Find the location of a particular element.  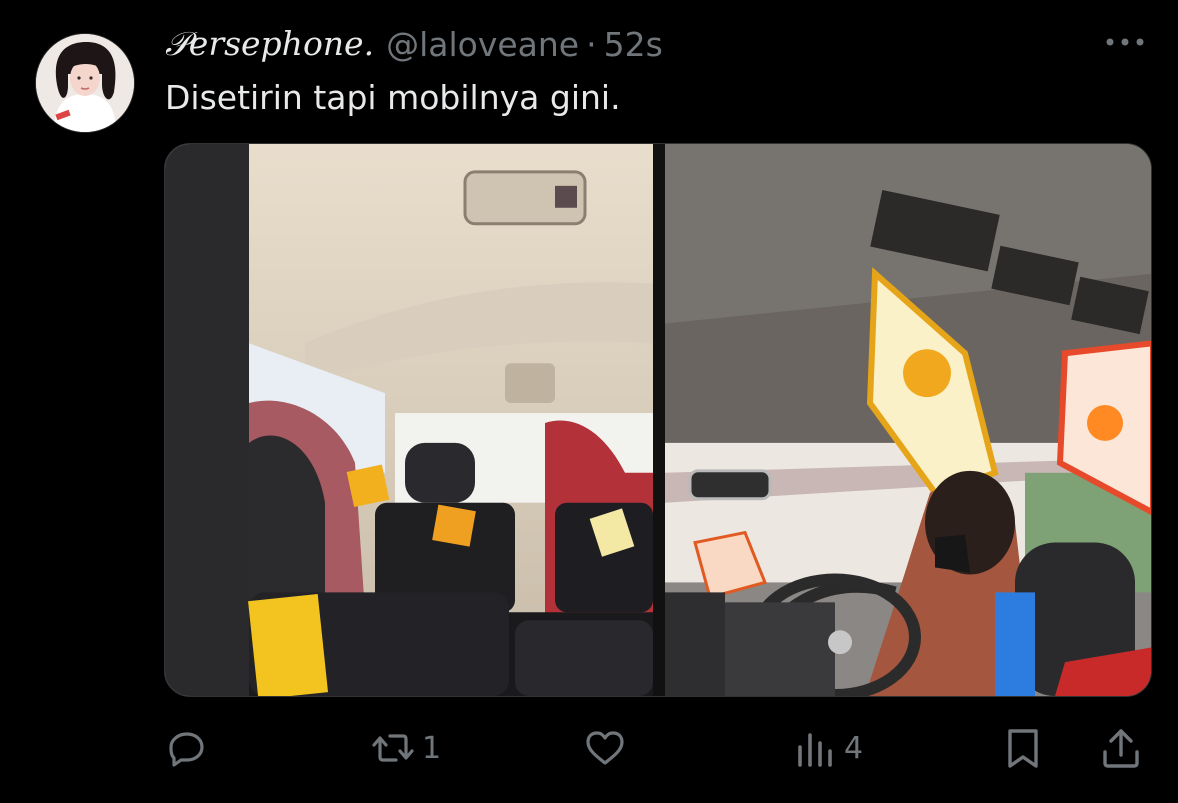

more-icon is located at coordinates (1125, 42).